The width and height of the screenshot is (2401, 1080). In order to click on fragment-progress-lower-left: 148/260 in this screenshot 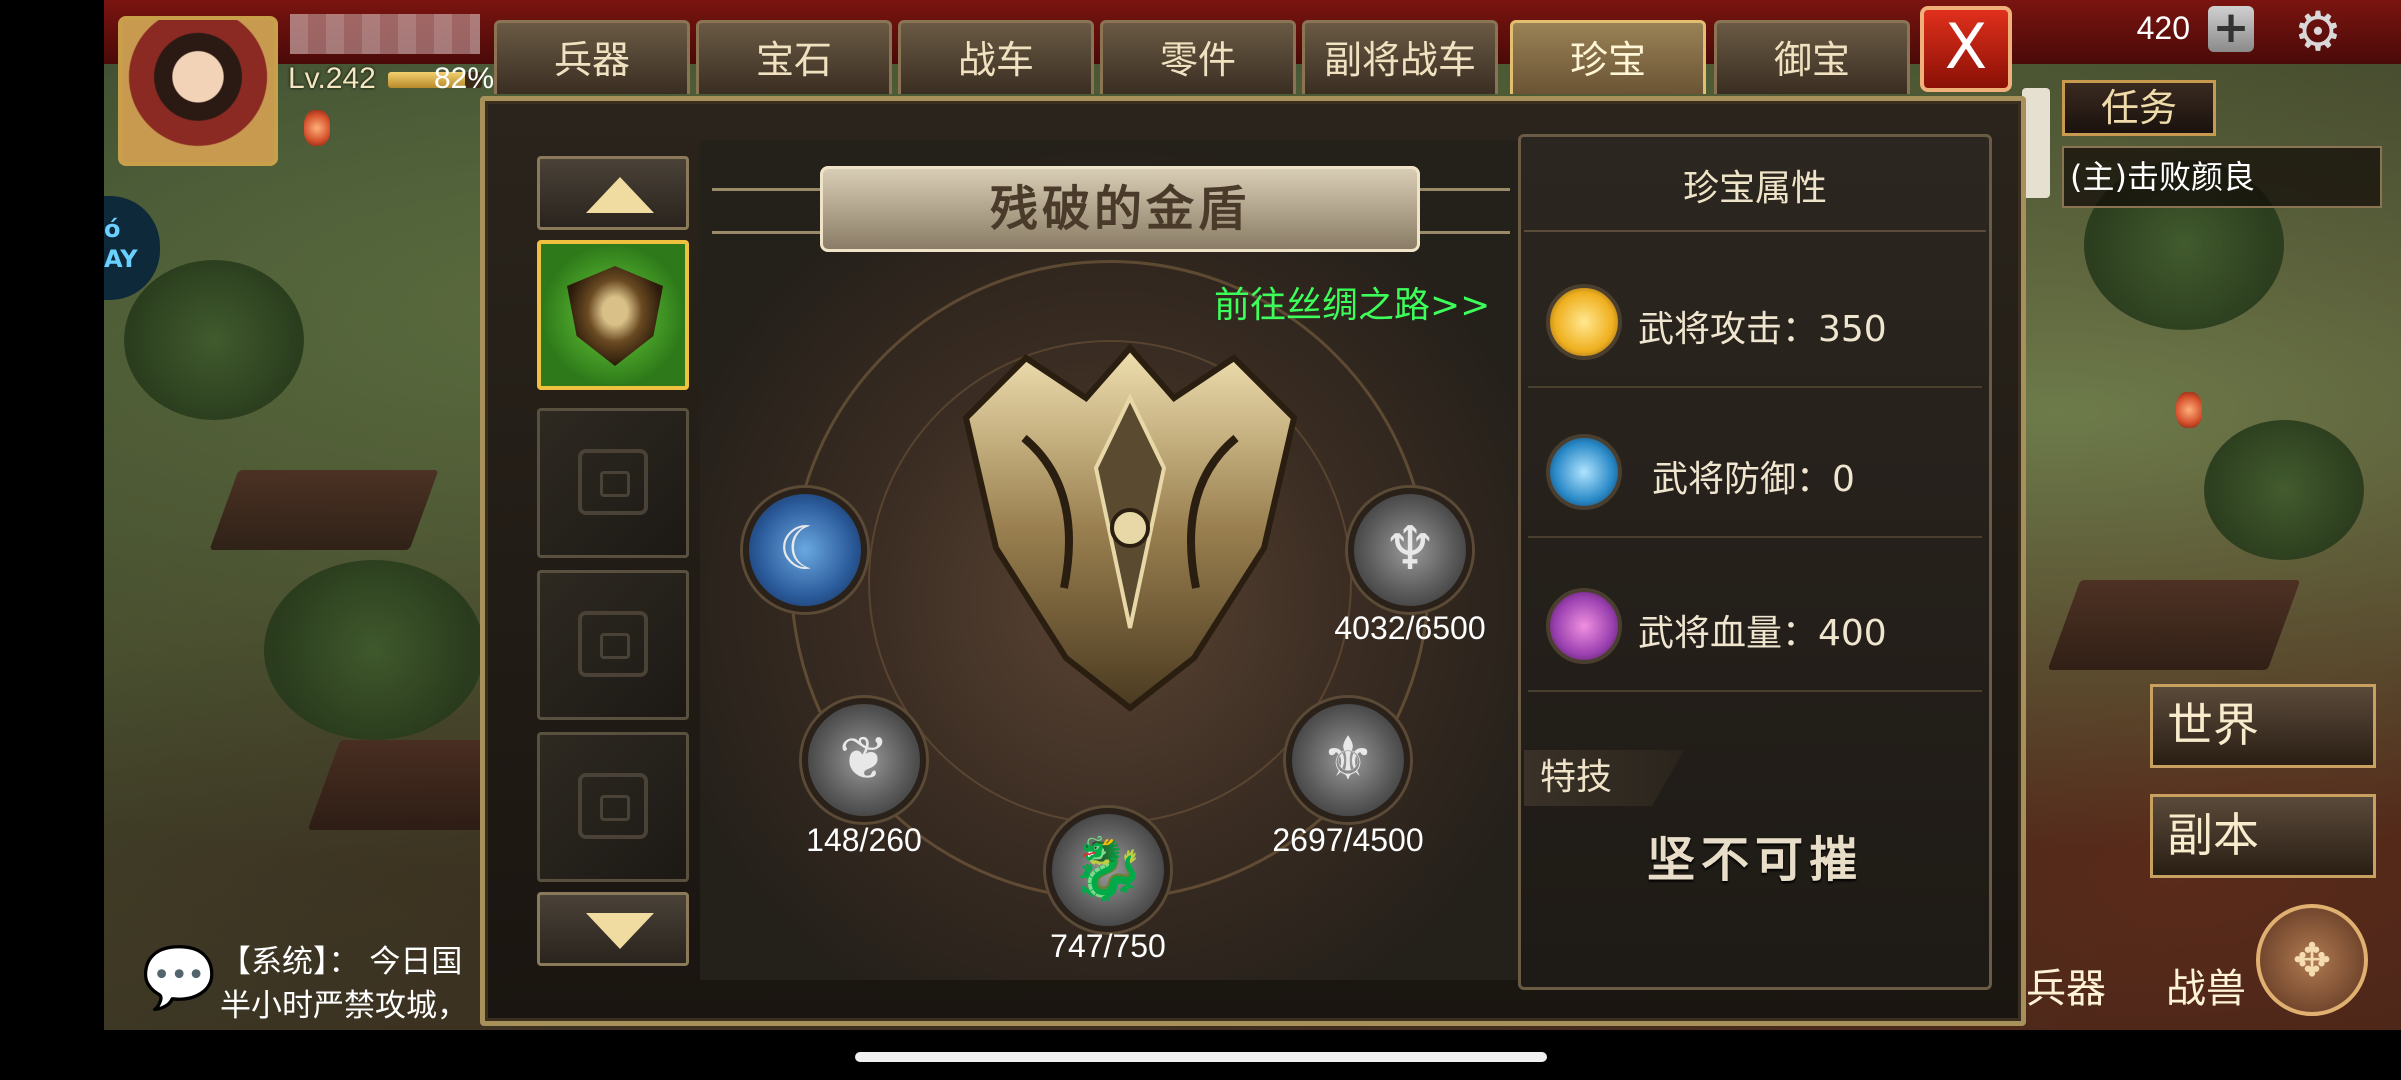, I will do `click(864, 840)`.